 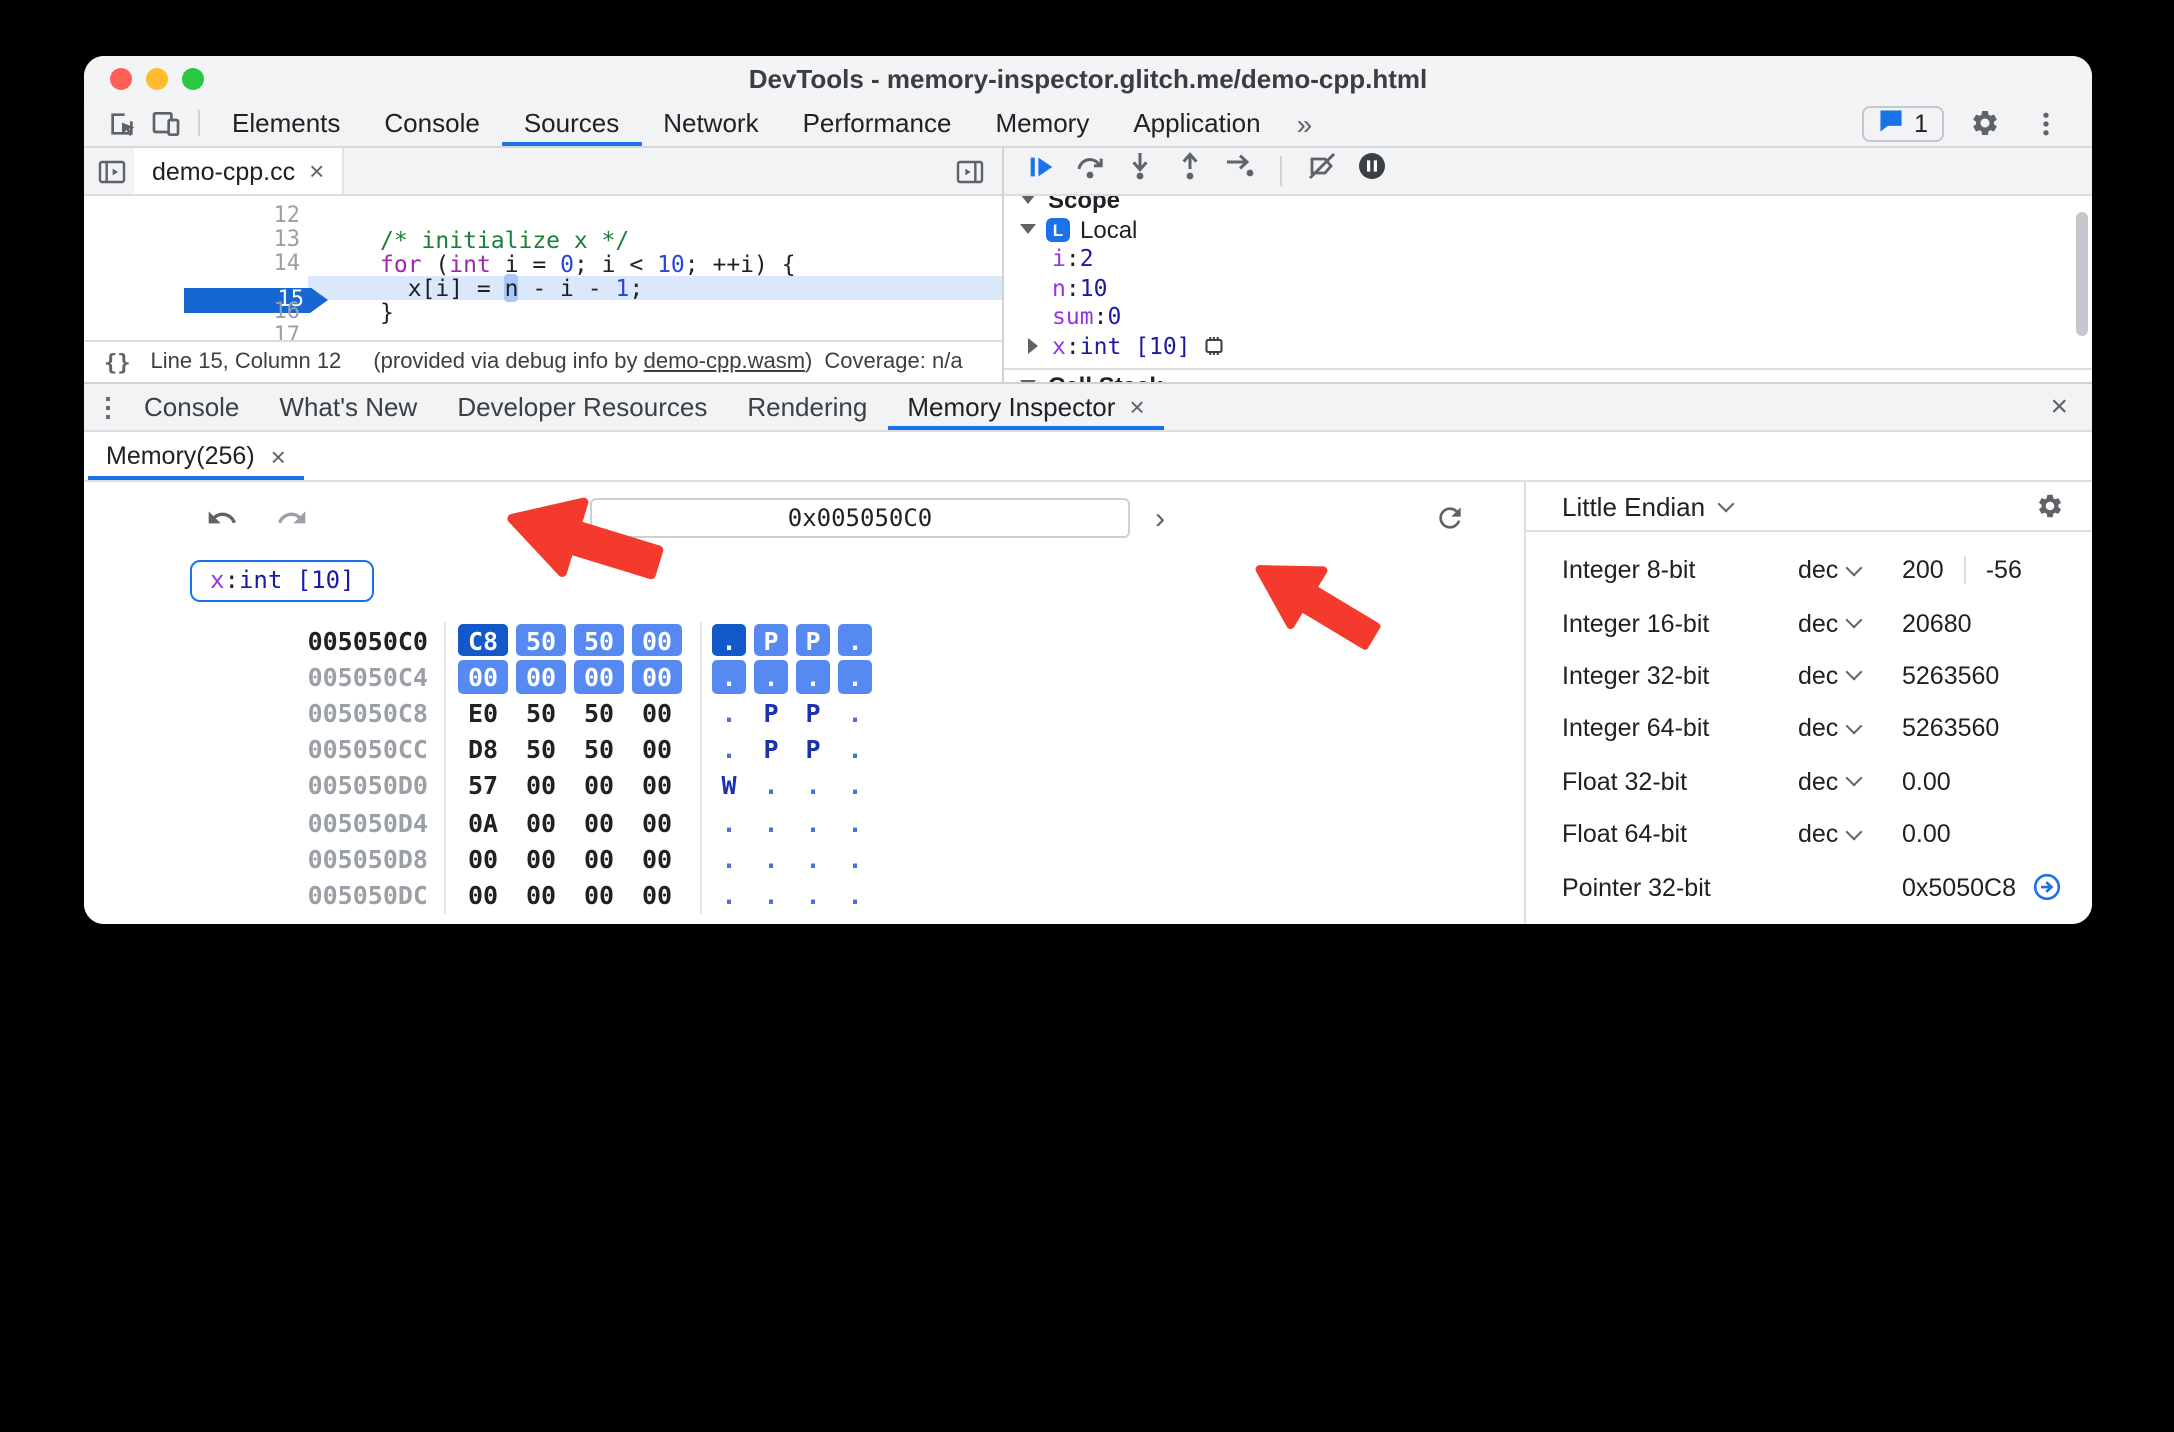 What do you see at coordinates (112, 171) in the screenshot?
I see `toggle-navigator-icon` at bounding box center [112, 171].